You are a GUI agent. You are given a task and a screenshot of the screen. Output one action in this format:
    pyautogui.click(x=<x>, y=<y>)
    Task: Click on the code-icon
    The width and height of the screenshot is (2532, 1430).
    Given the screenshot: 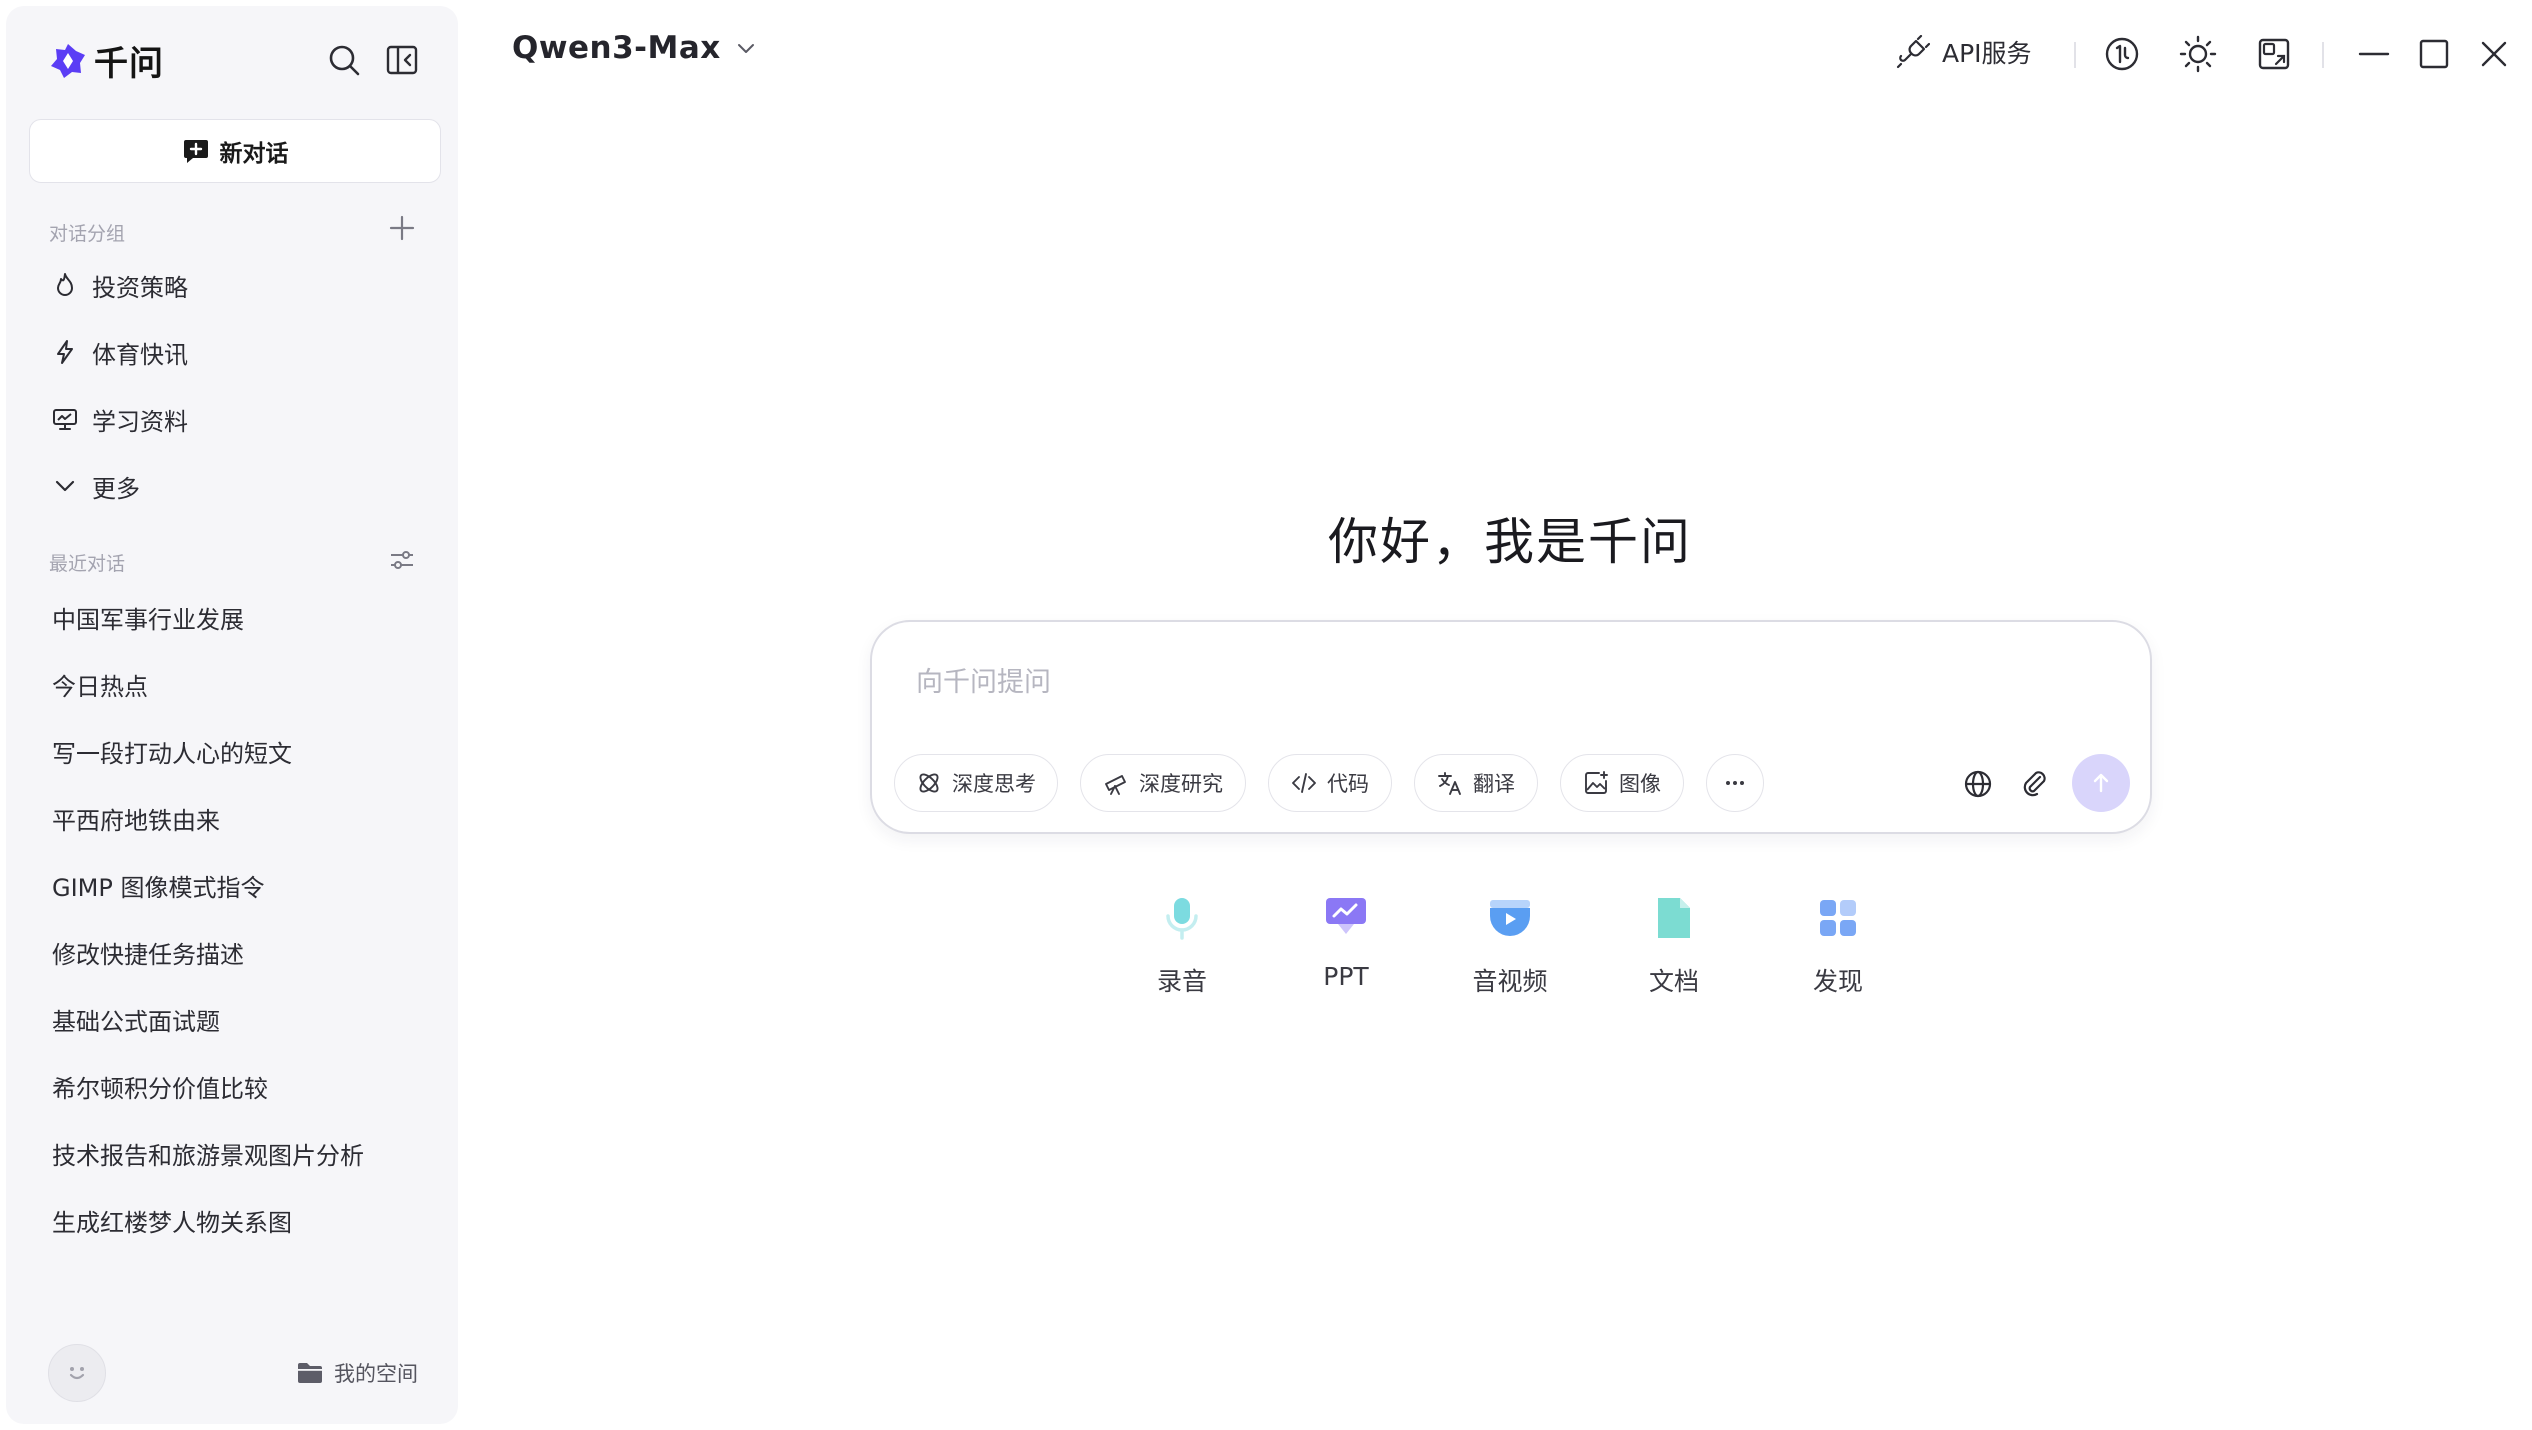 What is the action you would take?
    pyautogui.click(x=1304, y=783)
    